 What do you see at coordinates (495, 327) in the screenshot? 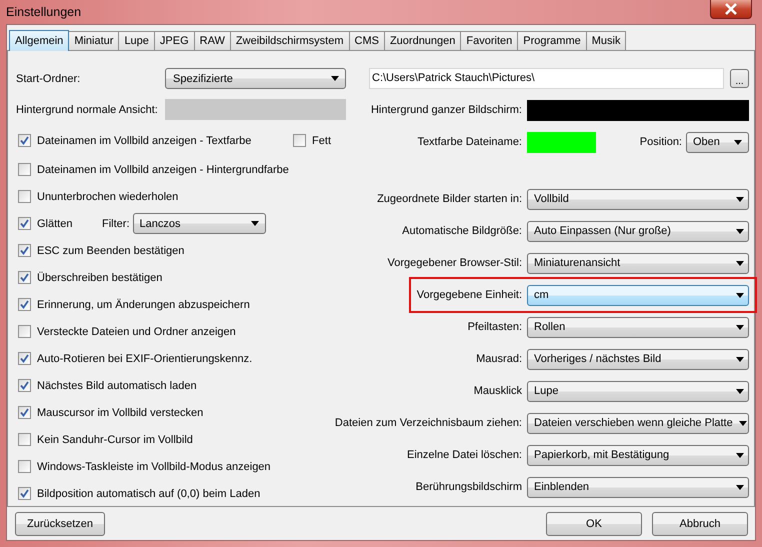
I see `field-label: Pfeiltasten:` at bounding box center [495, 327].